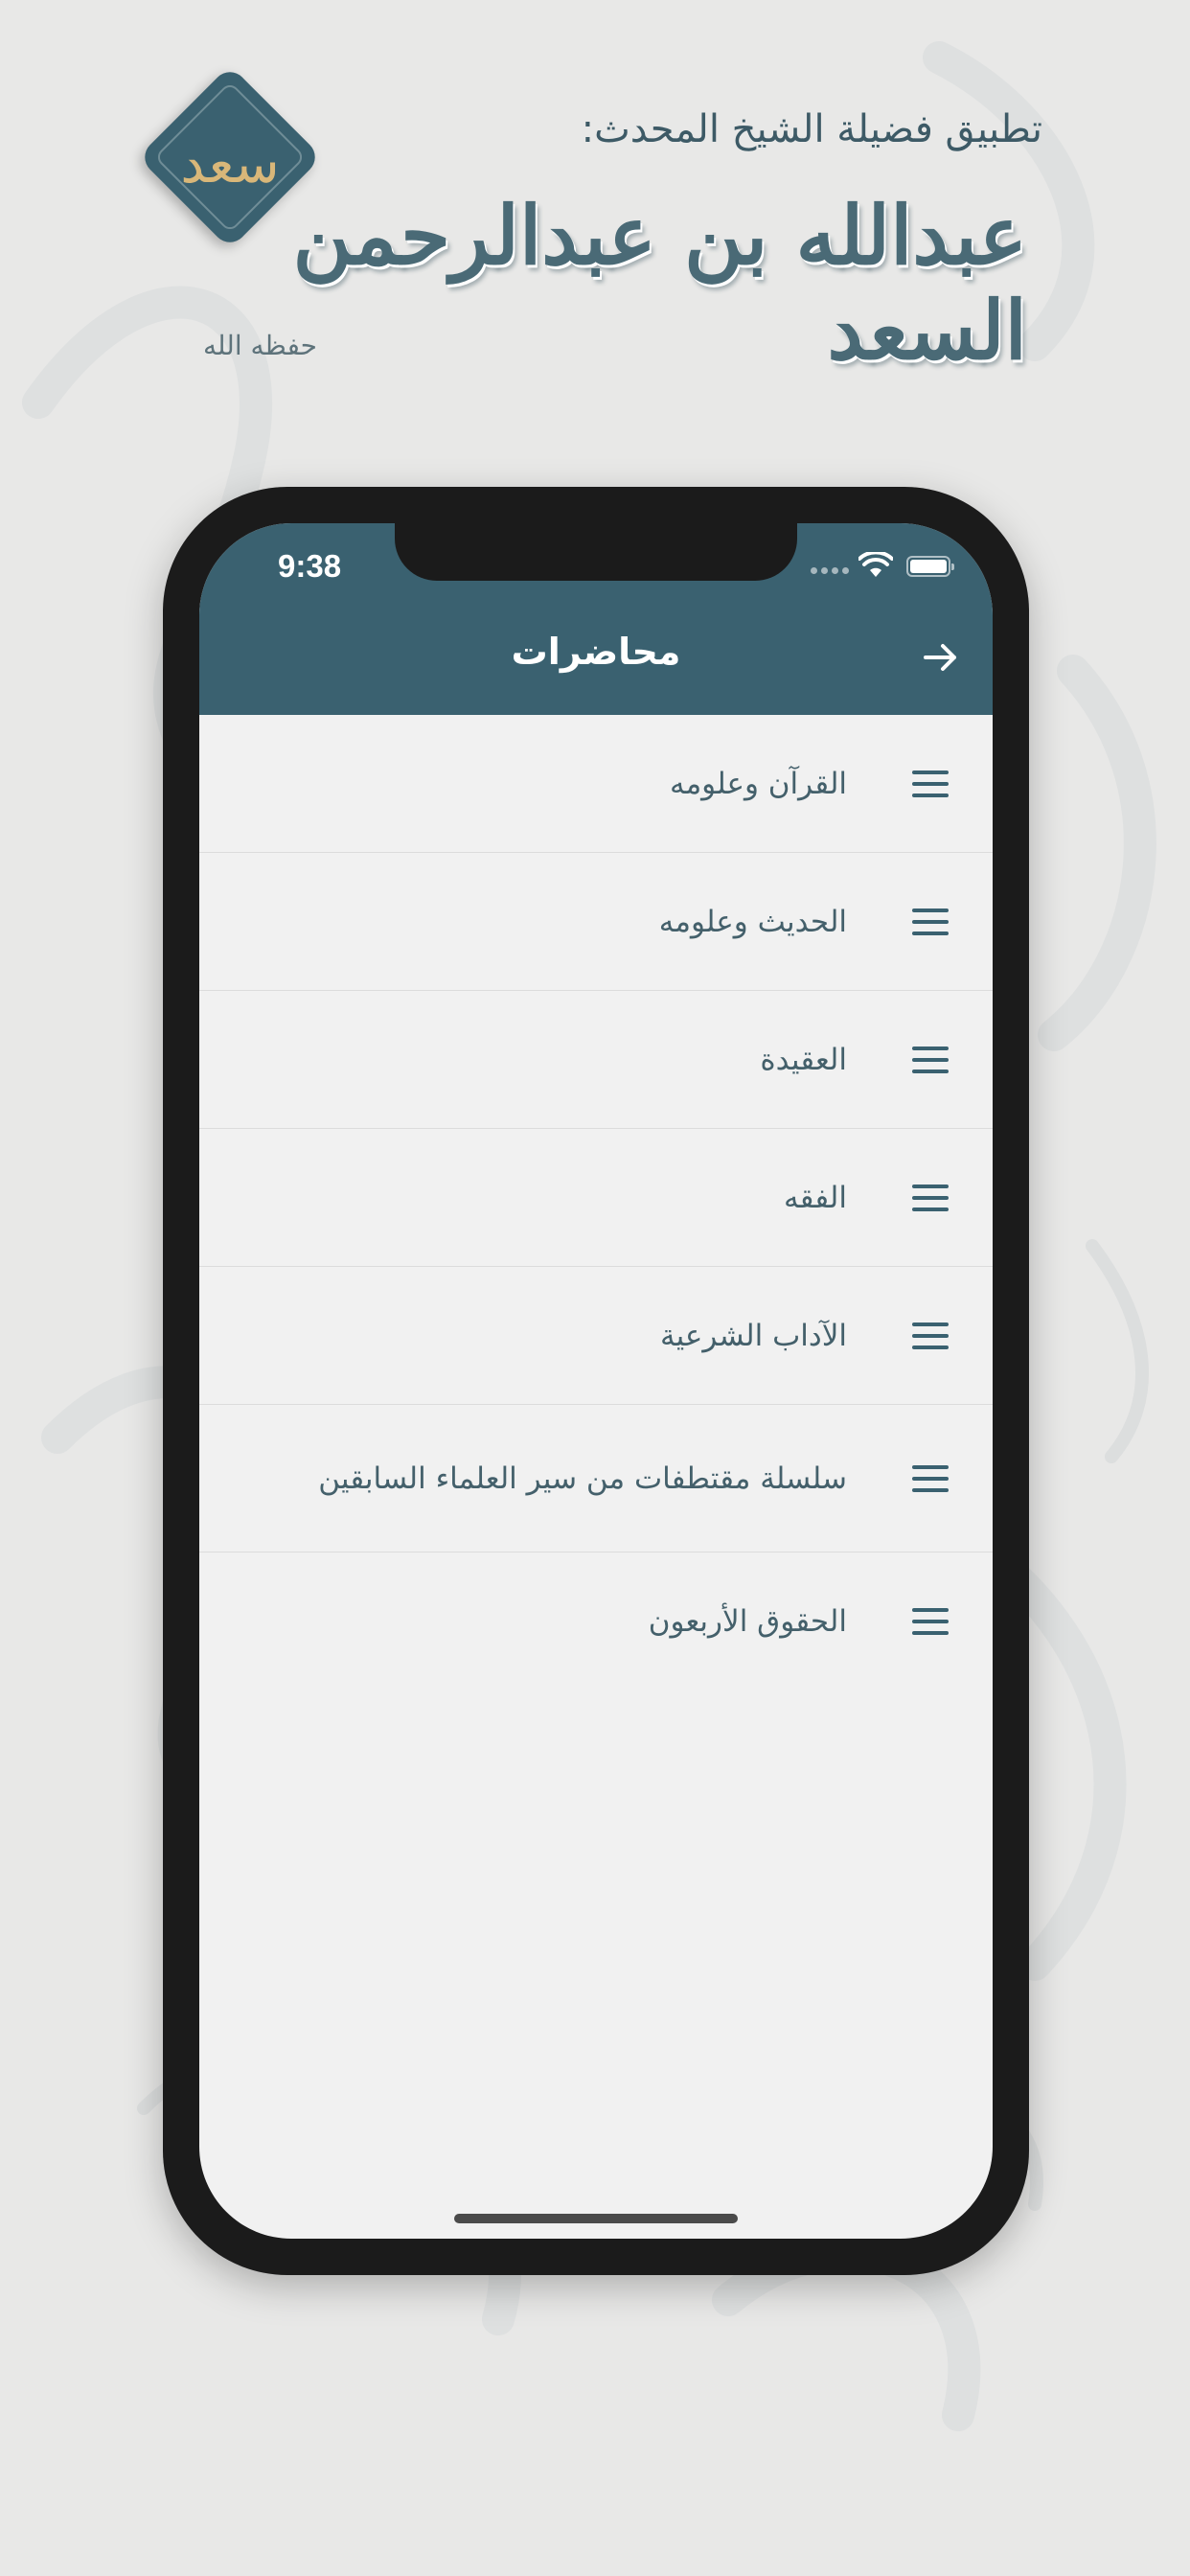 The width and height of the screenshot is (1190, 2576). I want to click on list-item-label: الفقه, so click(815, 1197).